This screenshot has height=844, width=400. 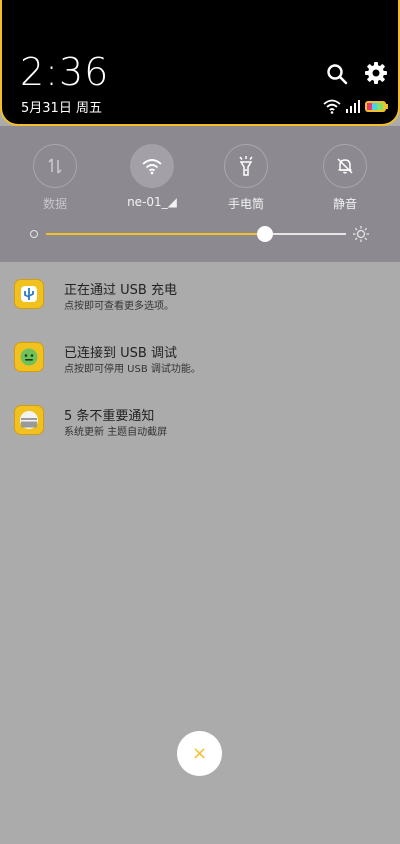 What do you see at coordinates (200, 359) in the screenshot?
I see `notification-usb-debugging: 已连接到 USB 调试 点按即可停用 USB 调试功能。` at bounding box center [200, 359].